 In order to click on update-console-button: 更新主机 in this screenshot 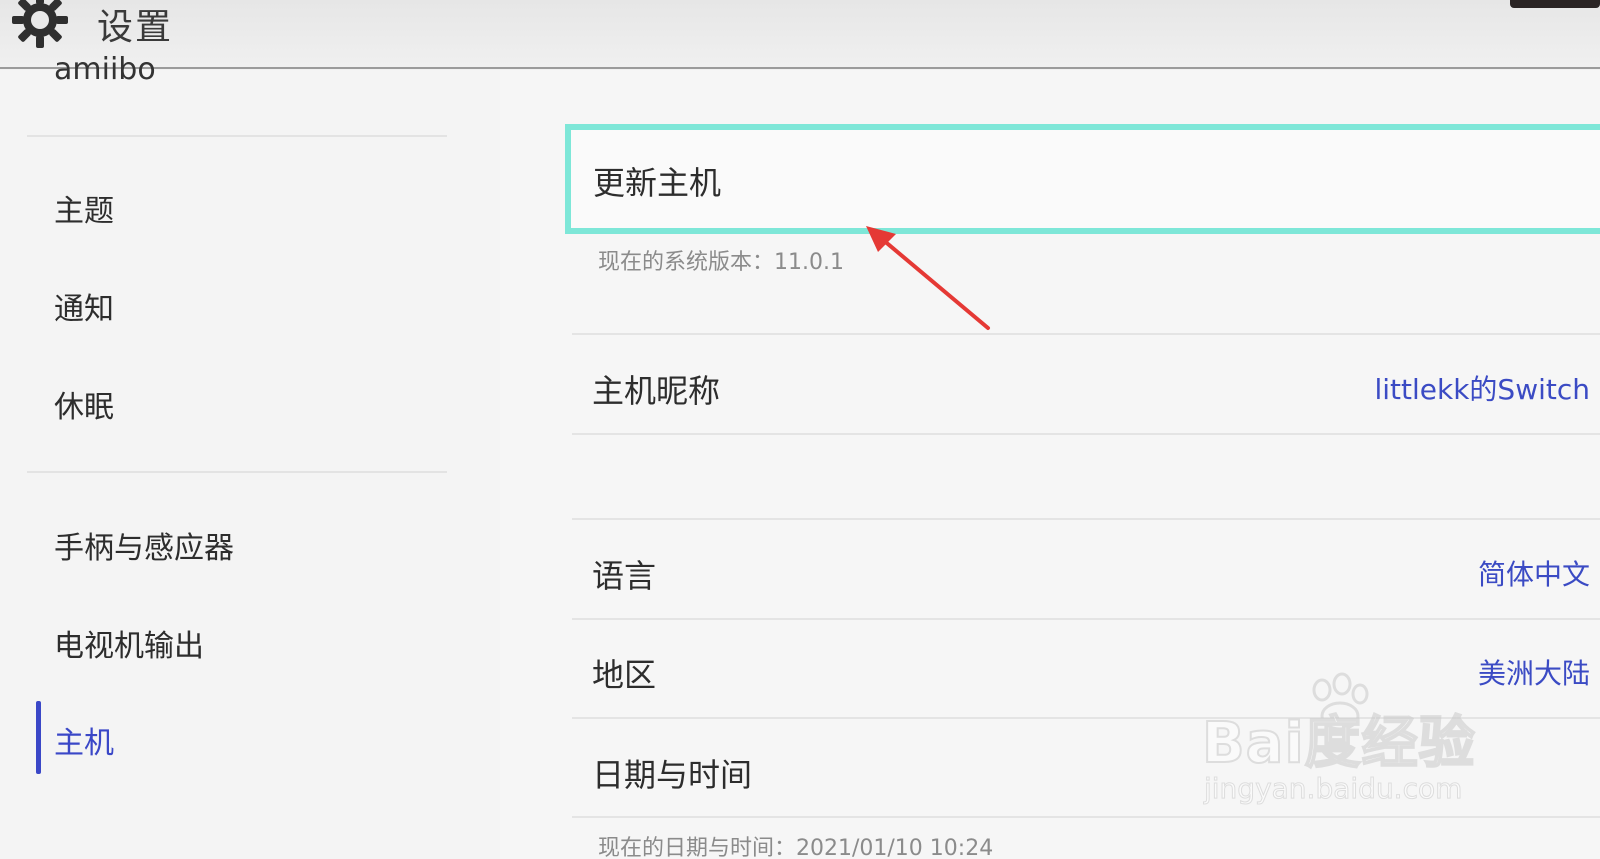, I will do `click(1082, 179)`.